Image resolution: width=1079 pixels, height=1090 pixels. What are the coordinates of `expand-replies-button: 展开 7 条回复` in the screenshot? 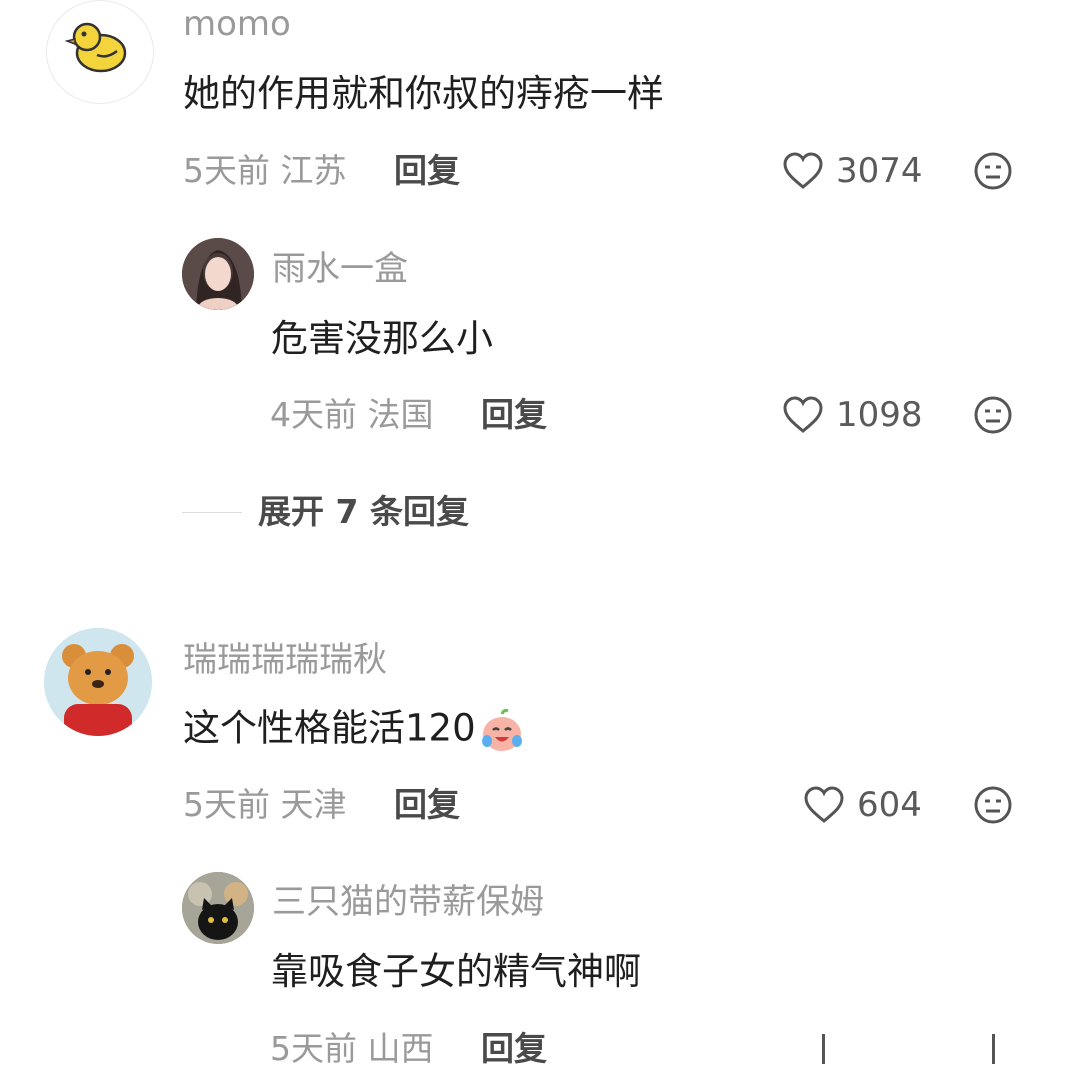 It's located at (363, 512).